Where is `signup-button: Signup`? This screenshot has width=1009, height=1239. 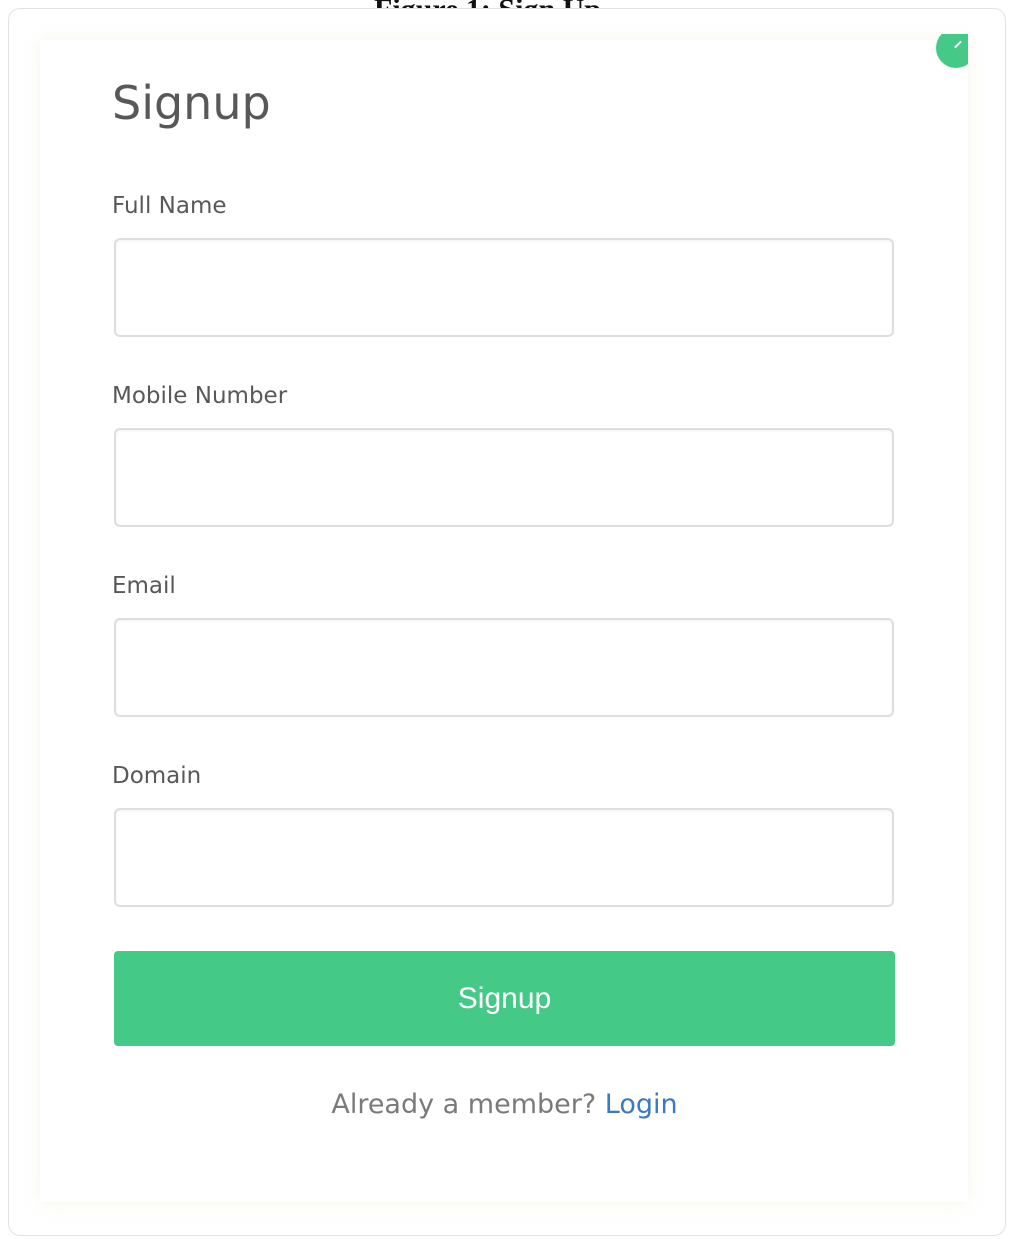 signup-button: Signup is located at coordinates (504, 998).